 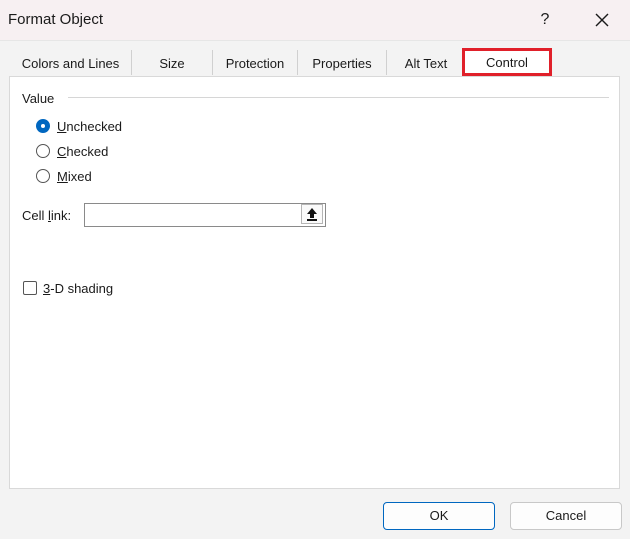 I want to click on title-bar: Format Object ?, so click(x=315, y=20).